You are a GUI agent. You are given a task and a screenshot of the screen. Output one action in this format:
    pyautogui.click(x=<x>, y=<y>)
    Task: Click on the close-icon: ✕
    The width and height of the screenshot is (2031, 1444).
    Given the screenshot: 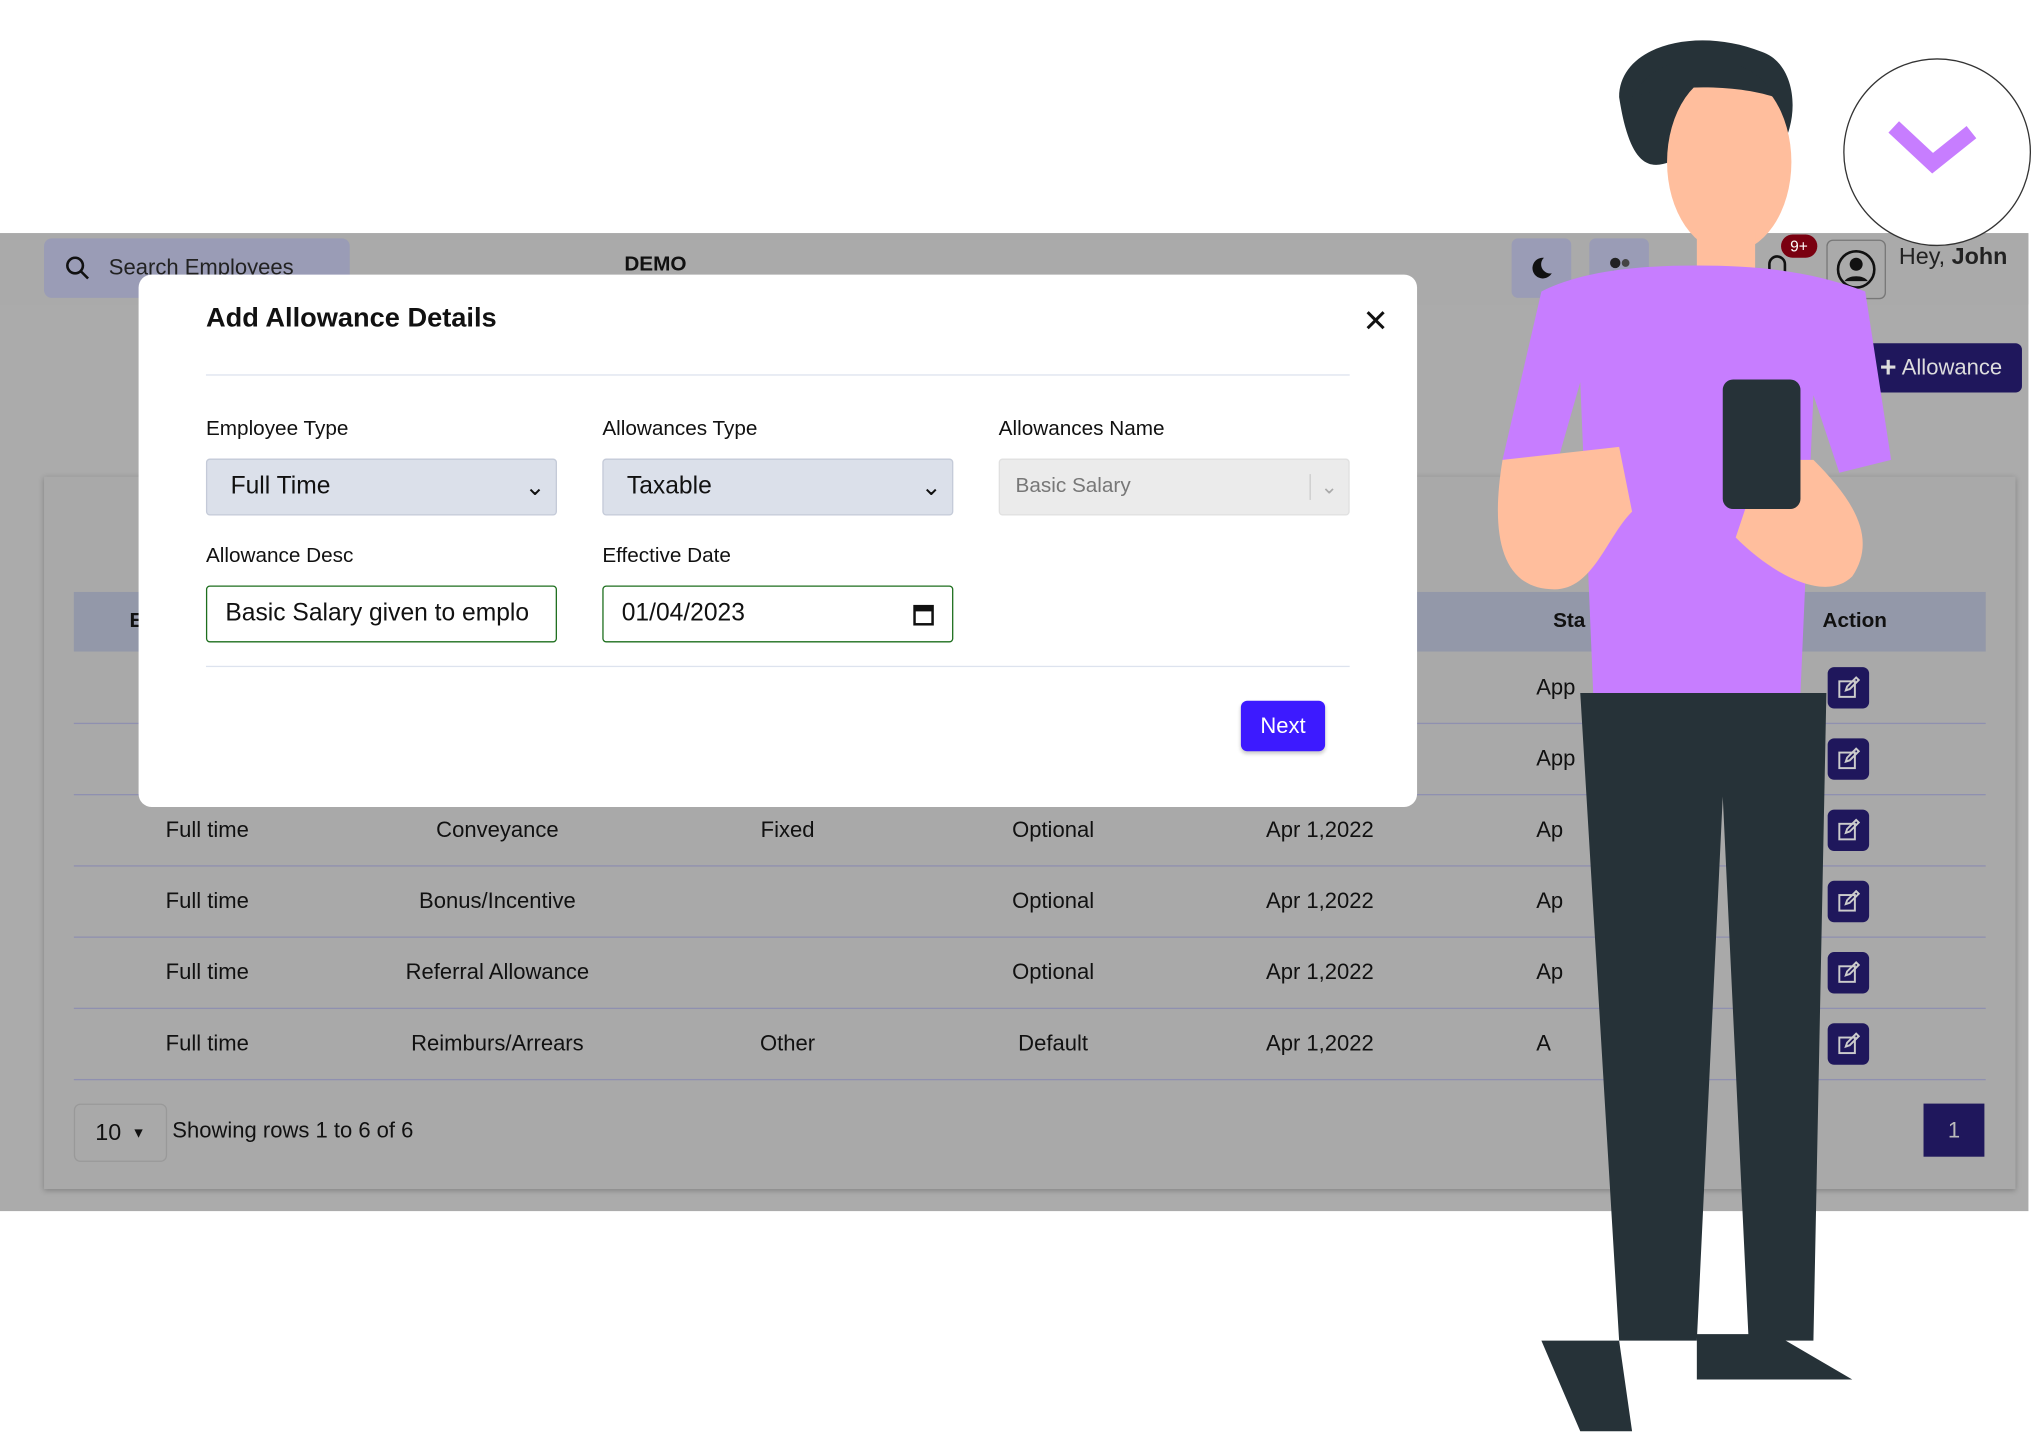 What is the action you would take?
    pyautogui.click(x=1376, y=322)
    